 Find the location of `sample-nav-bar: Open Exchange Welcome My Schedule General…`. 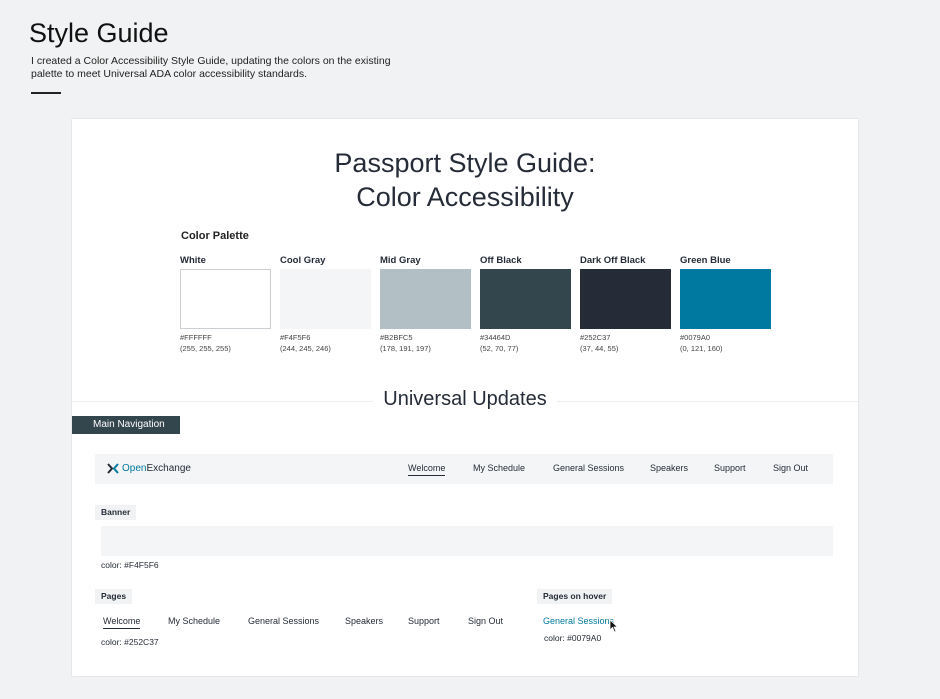

sample-nav-bar: Open Exchange Welcome My Schedule General… is located at coordinates (464, 469).